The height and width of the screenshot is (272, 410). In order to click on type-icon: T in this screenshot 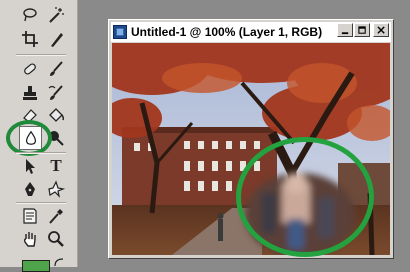, I will do `click(56, 165)`.